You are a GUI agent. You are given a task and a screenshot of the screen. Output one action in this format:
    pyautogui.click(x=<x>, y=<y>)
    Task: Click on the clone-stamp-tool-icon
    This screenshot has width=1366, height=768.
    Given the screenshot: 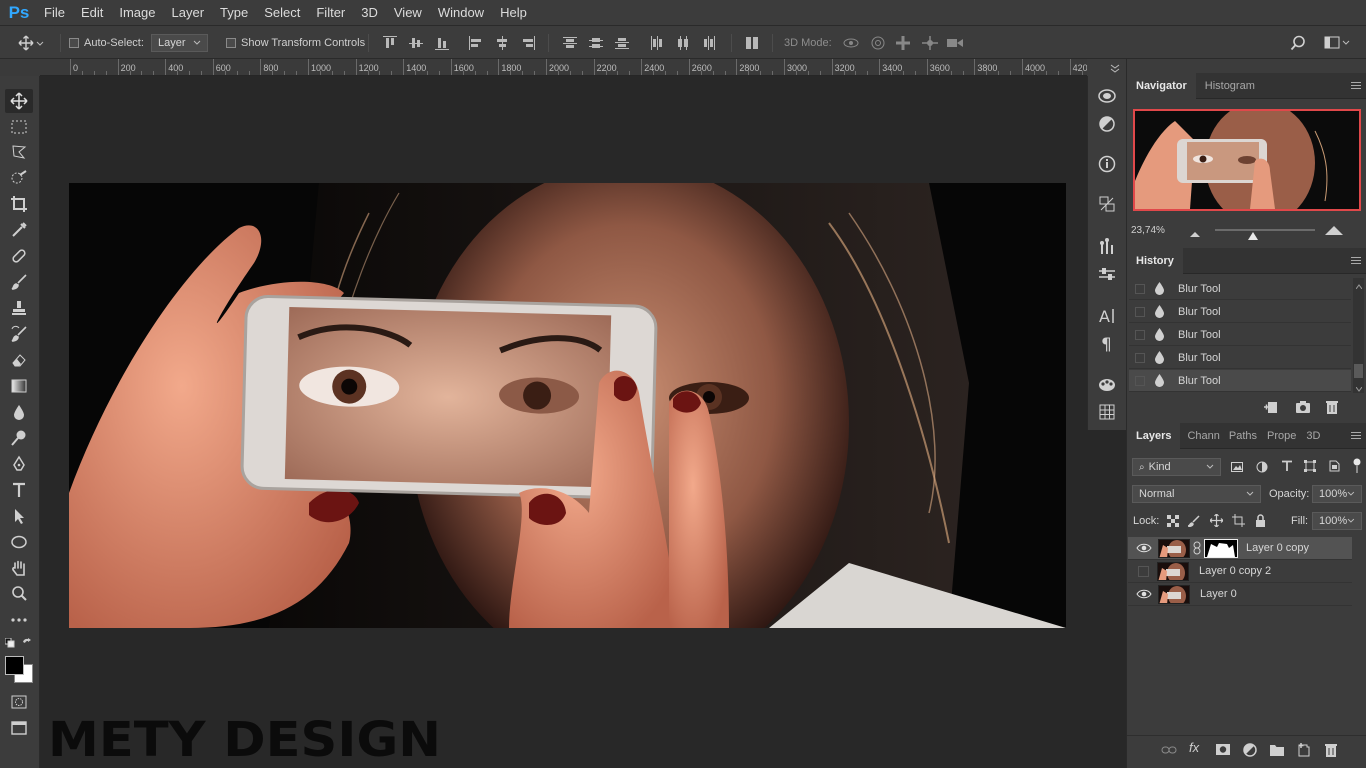 What is the action you would take?
    pyautogui.click(x=19, y=308)
    